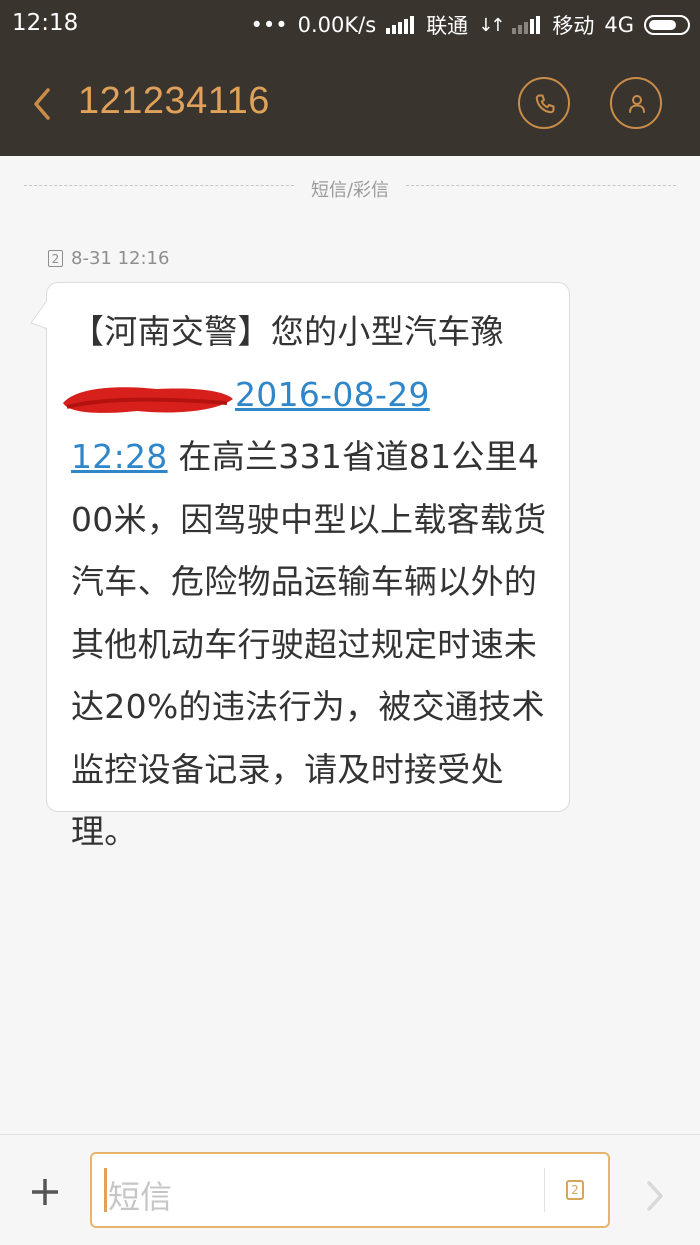 The image size is (700, 1245). Describe the element at coordinates (619, 25) in the screenshot. I see `network-type: 4G` at that location.